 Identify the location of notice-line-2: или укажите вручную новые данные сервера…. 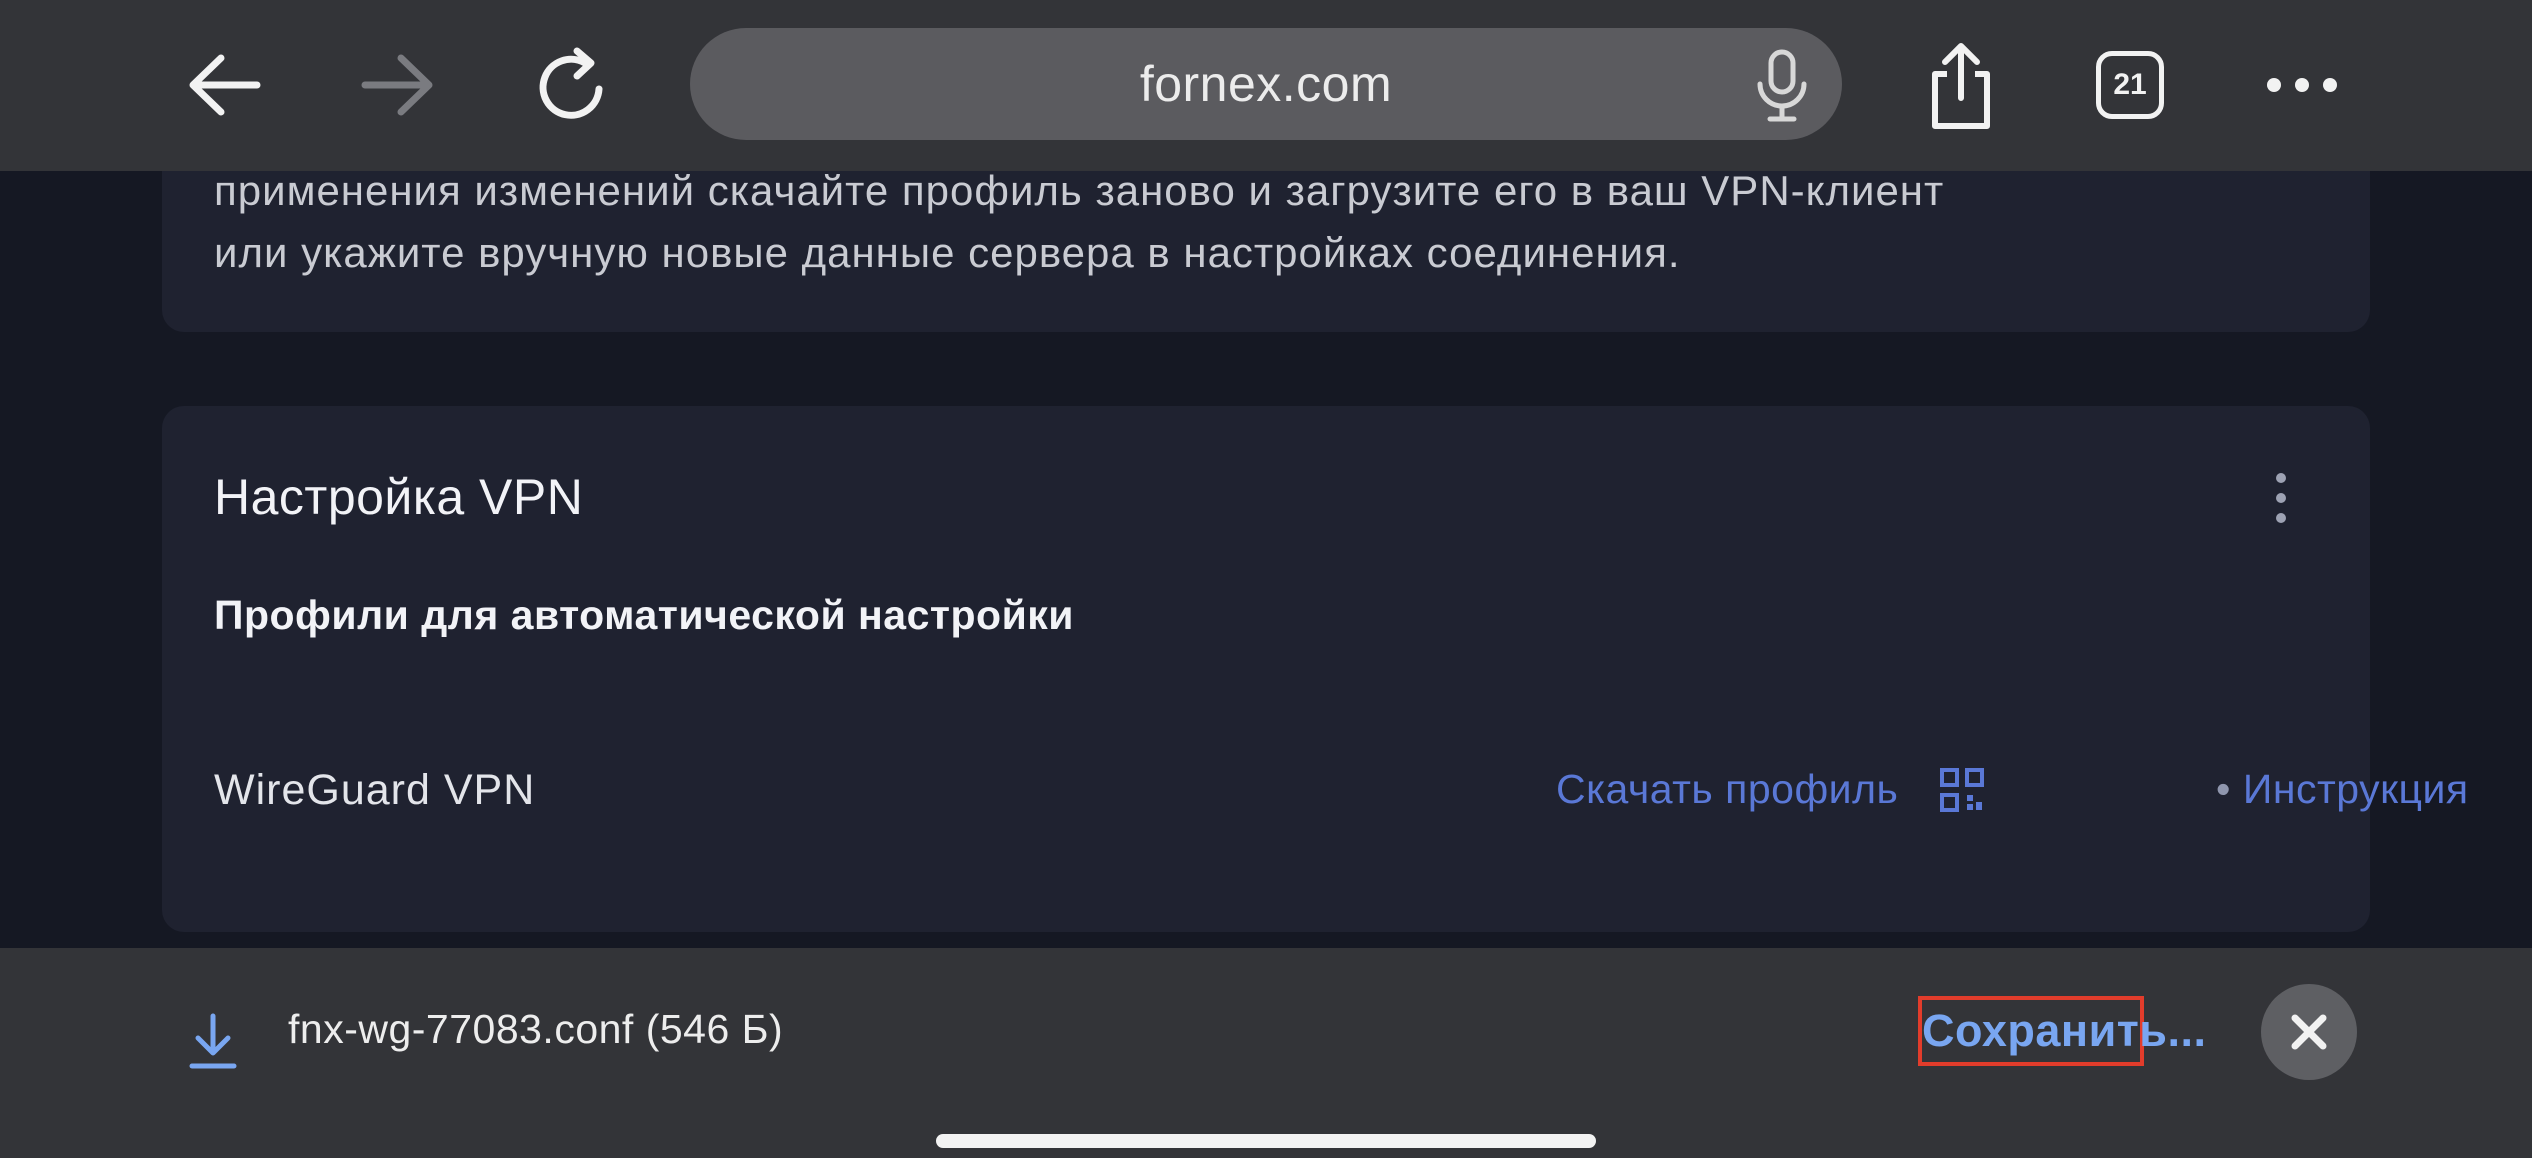
(947, 252).